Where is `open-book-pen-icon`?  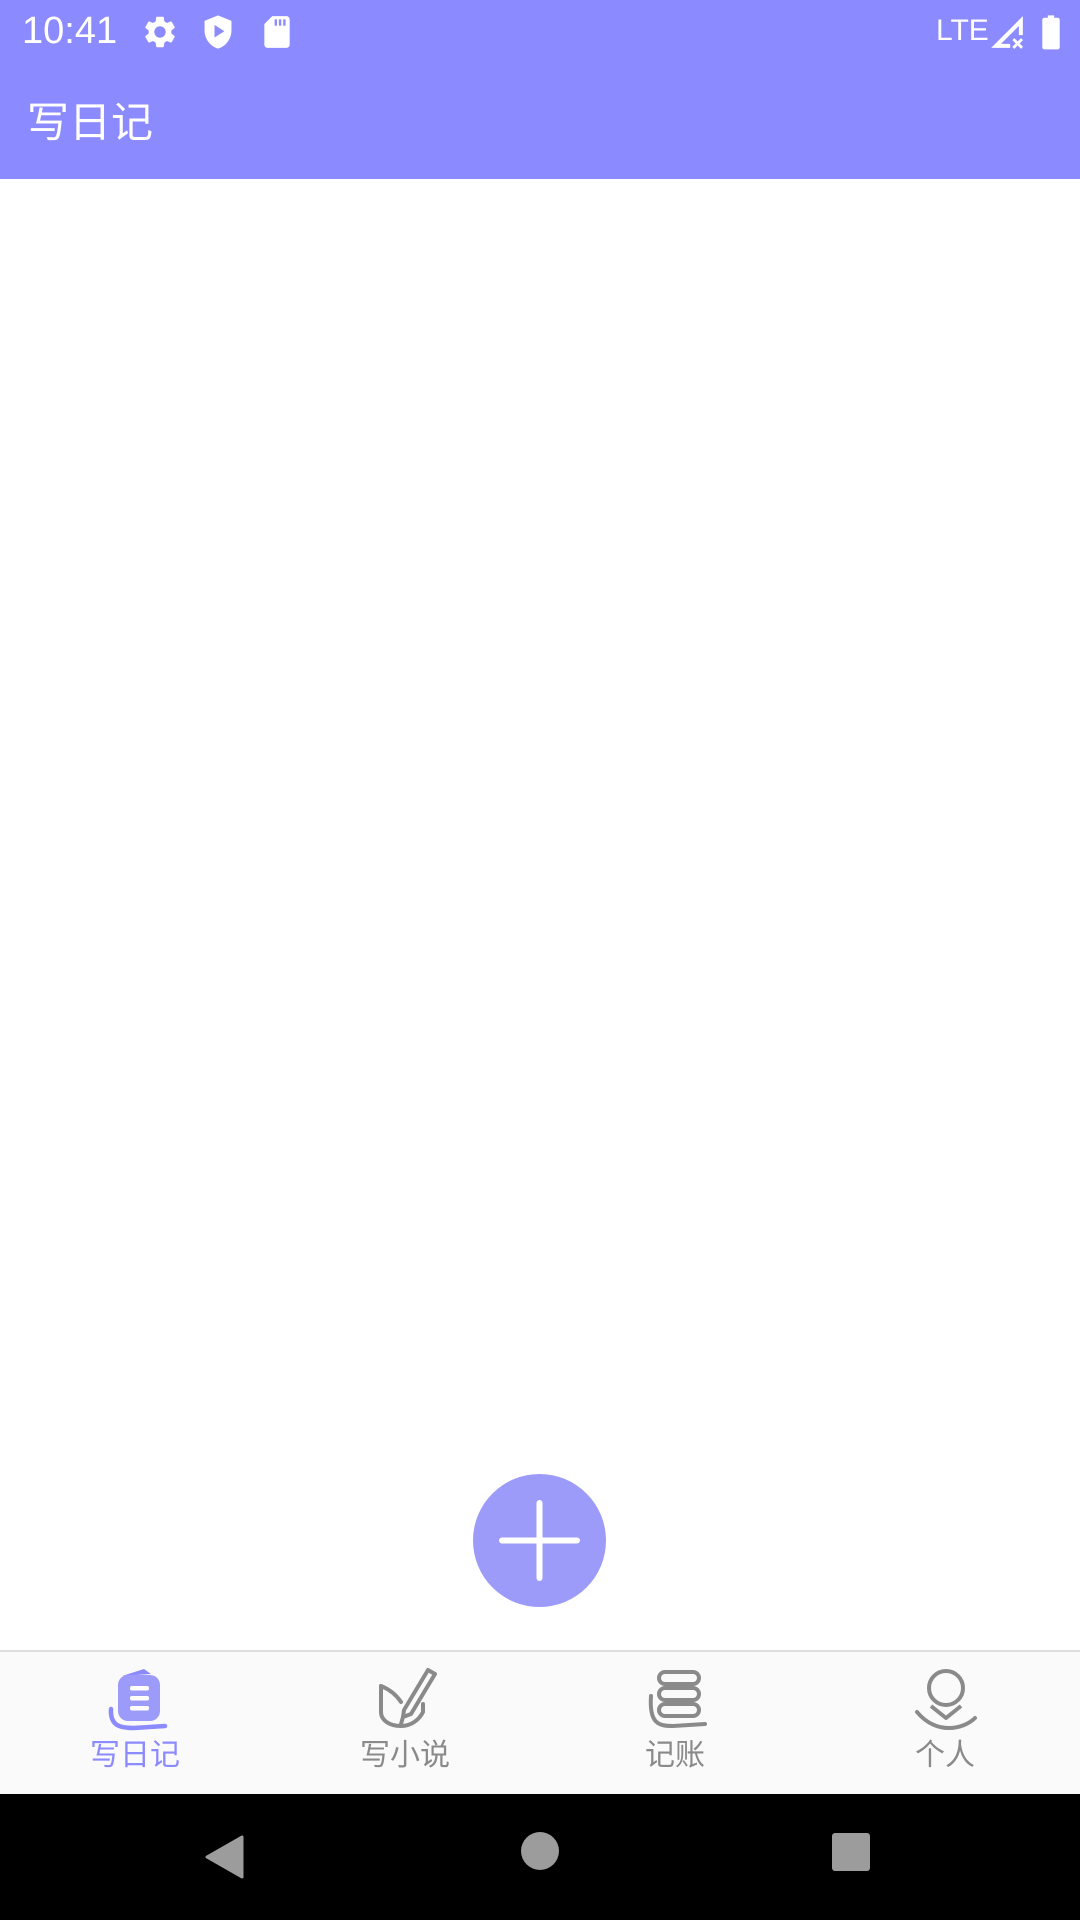 open-book-pen-icon is located at coordinates (408, 1698).